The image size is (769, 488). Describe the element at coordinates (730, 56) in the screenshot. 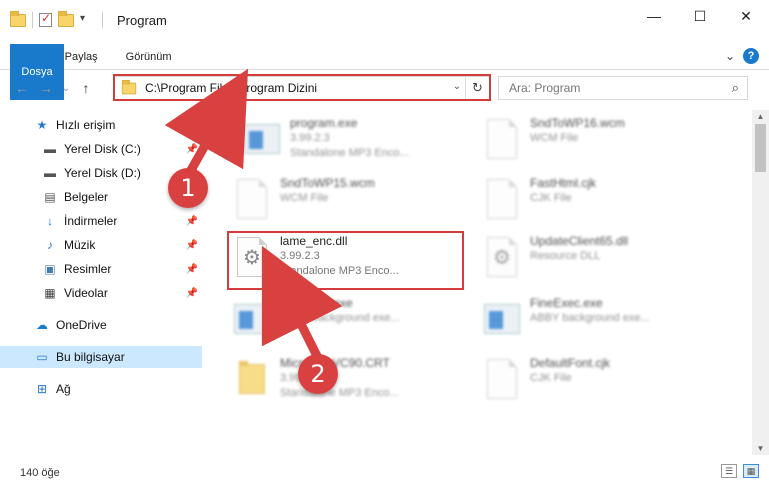

I see `ribbon-collapse-icon: ⌄` at that location.